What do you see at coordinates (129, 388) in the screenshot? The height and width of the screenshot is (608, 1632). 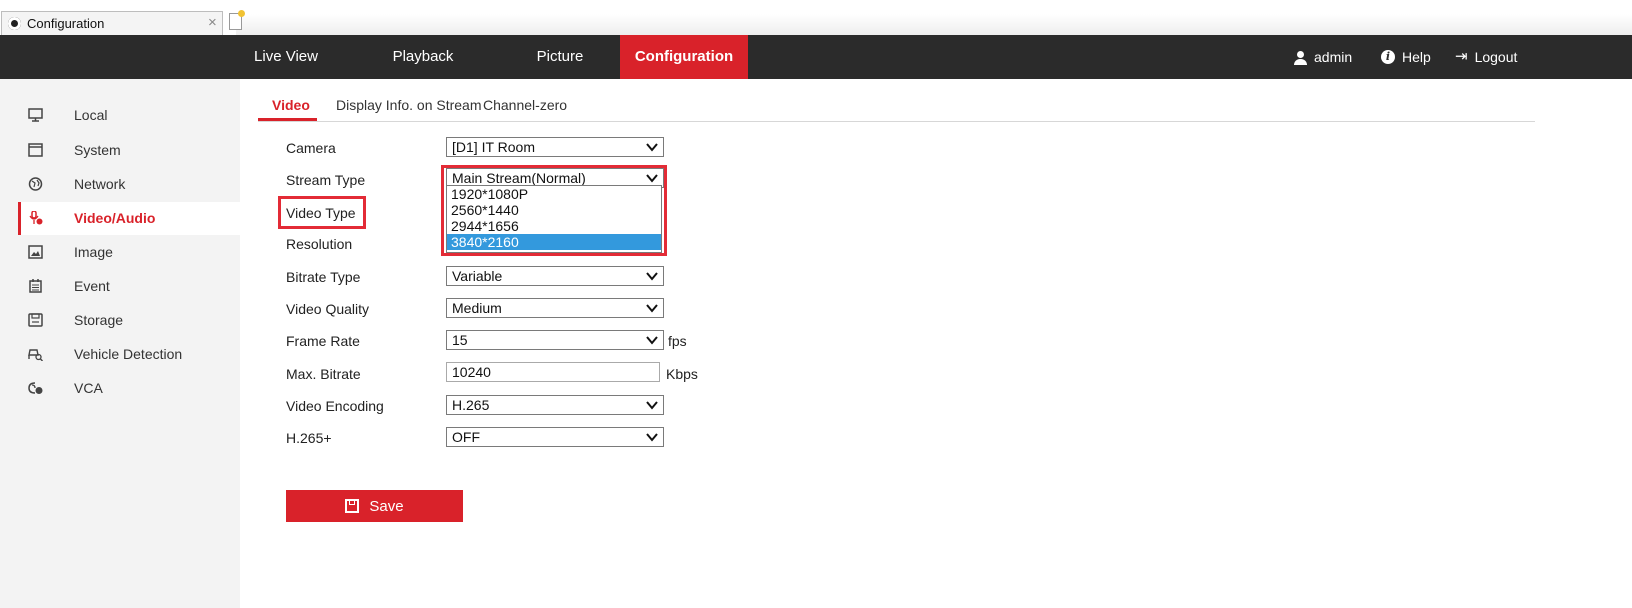 I see `sidebar-item-vca: VCA` at bounding box center [129, 388].